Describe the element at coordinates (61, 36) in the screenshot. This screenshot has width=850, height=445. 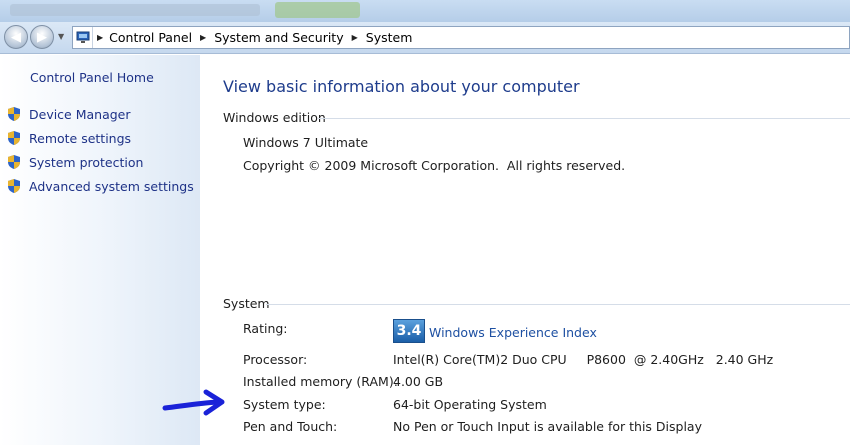
I see `recent-pages-dropdown-icon: ▼` at that location.